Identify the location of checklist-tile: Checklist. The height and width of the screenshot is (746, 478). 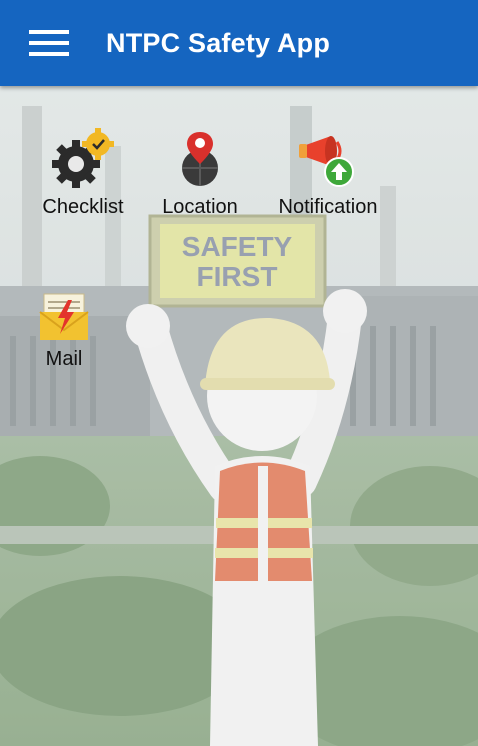
(83, 173).